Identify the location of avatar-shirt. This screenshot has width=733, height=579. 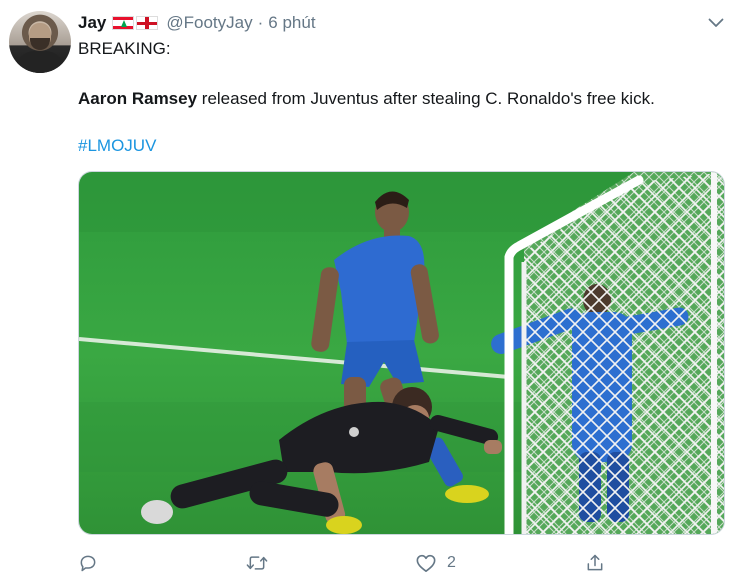
(40, 62).